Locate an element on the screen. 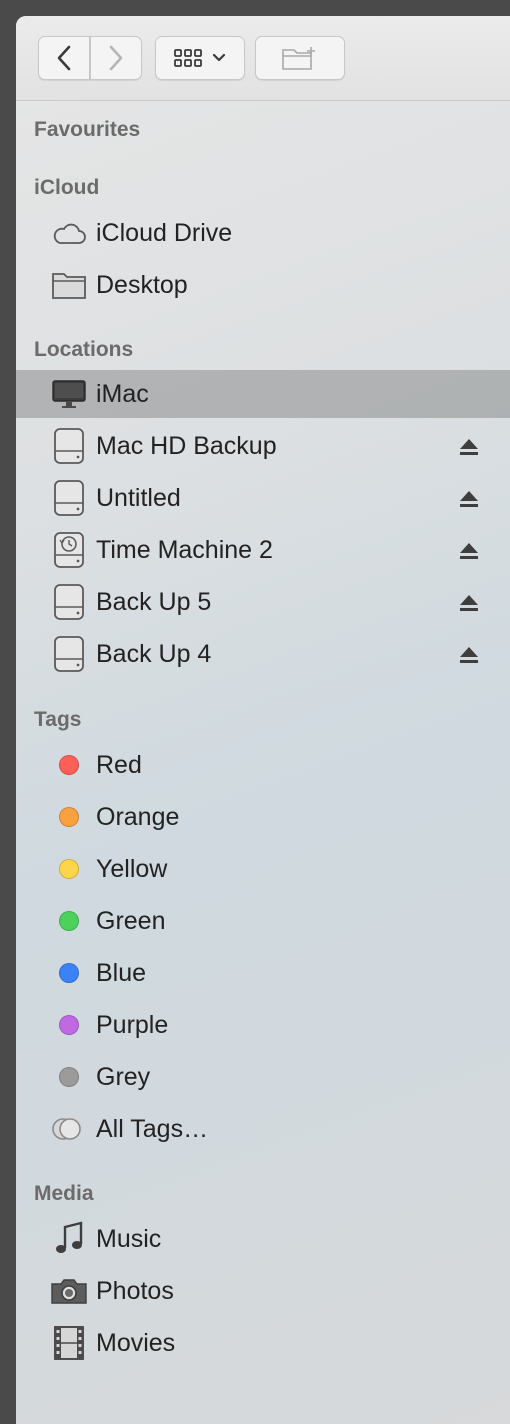  sidebar-item-label: Red is located at coordinates (119, 765).